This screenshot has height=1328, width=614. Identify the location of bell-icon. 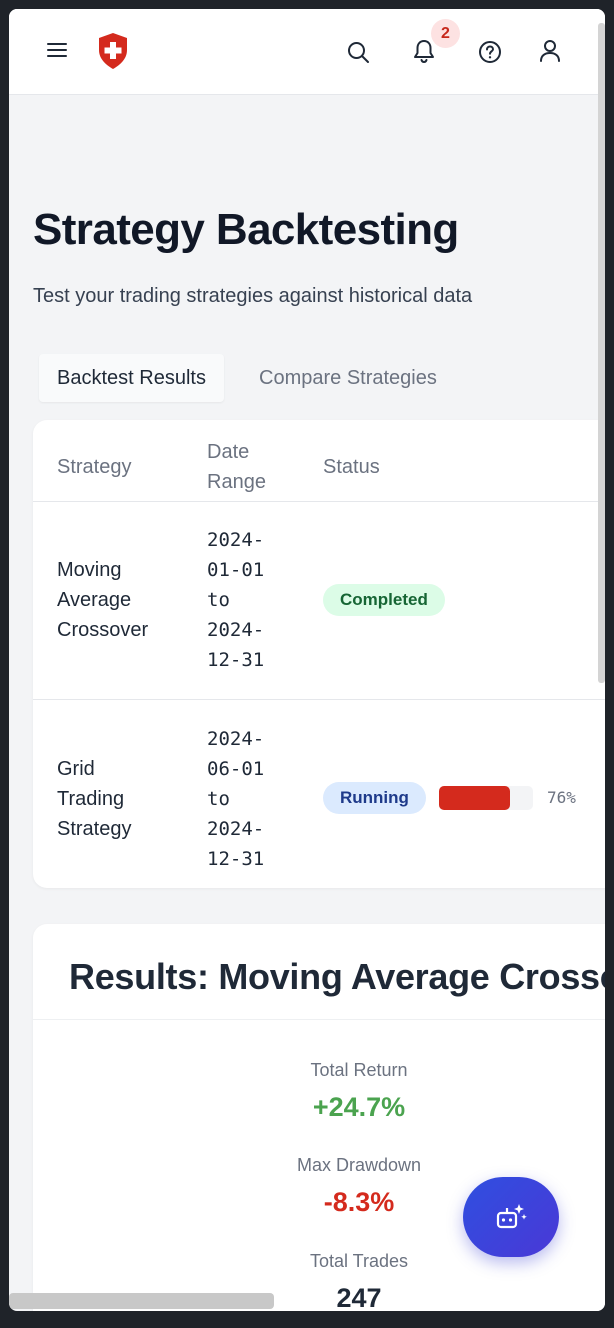
(424, 52).